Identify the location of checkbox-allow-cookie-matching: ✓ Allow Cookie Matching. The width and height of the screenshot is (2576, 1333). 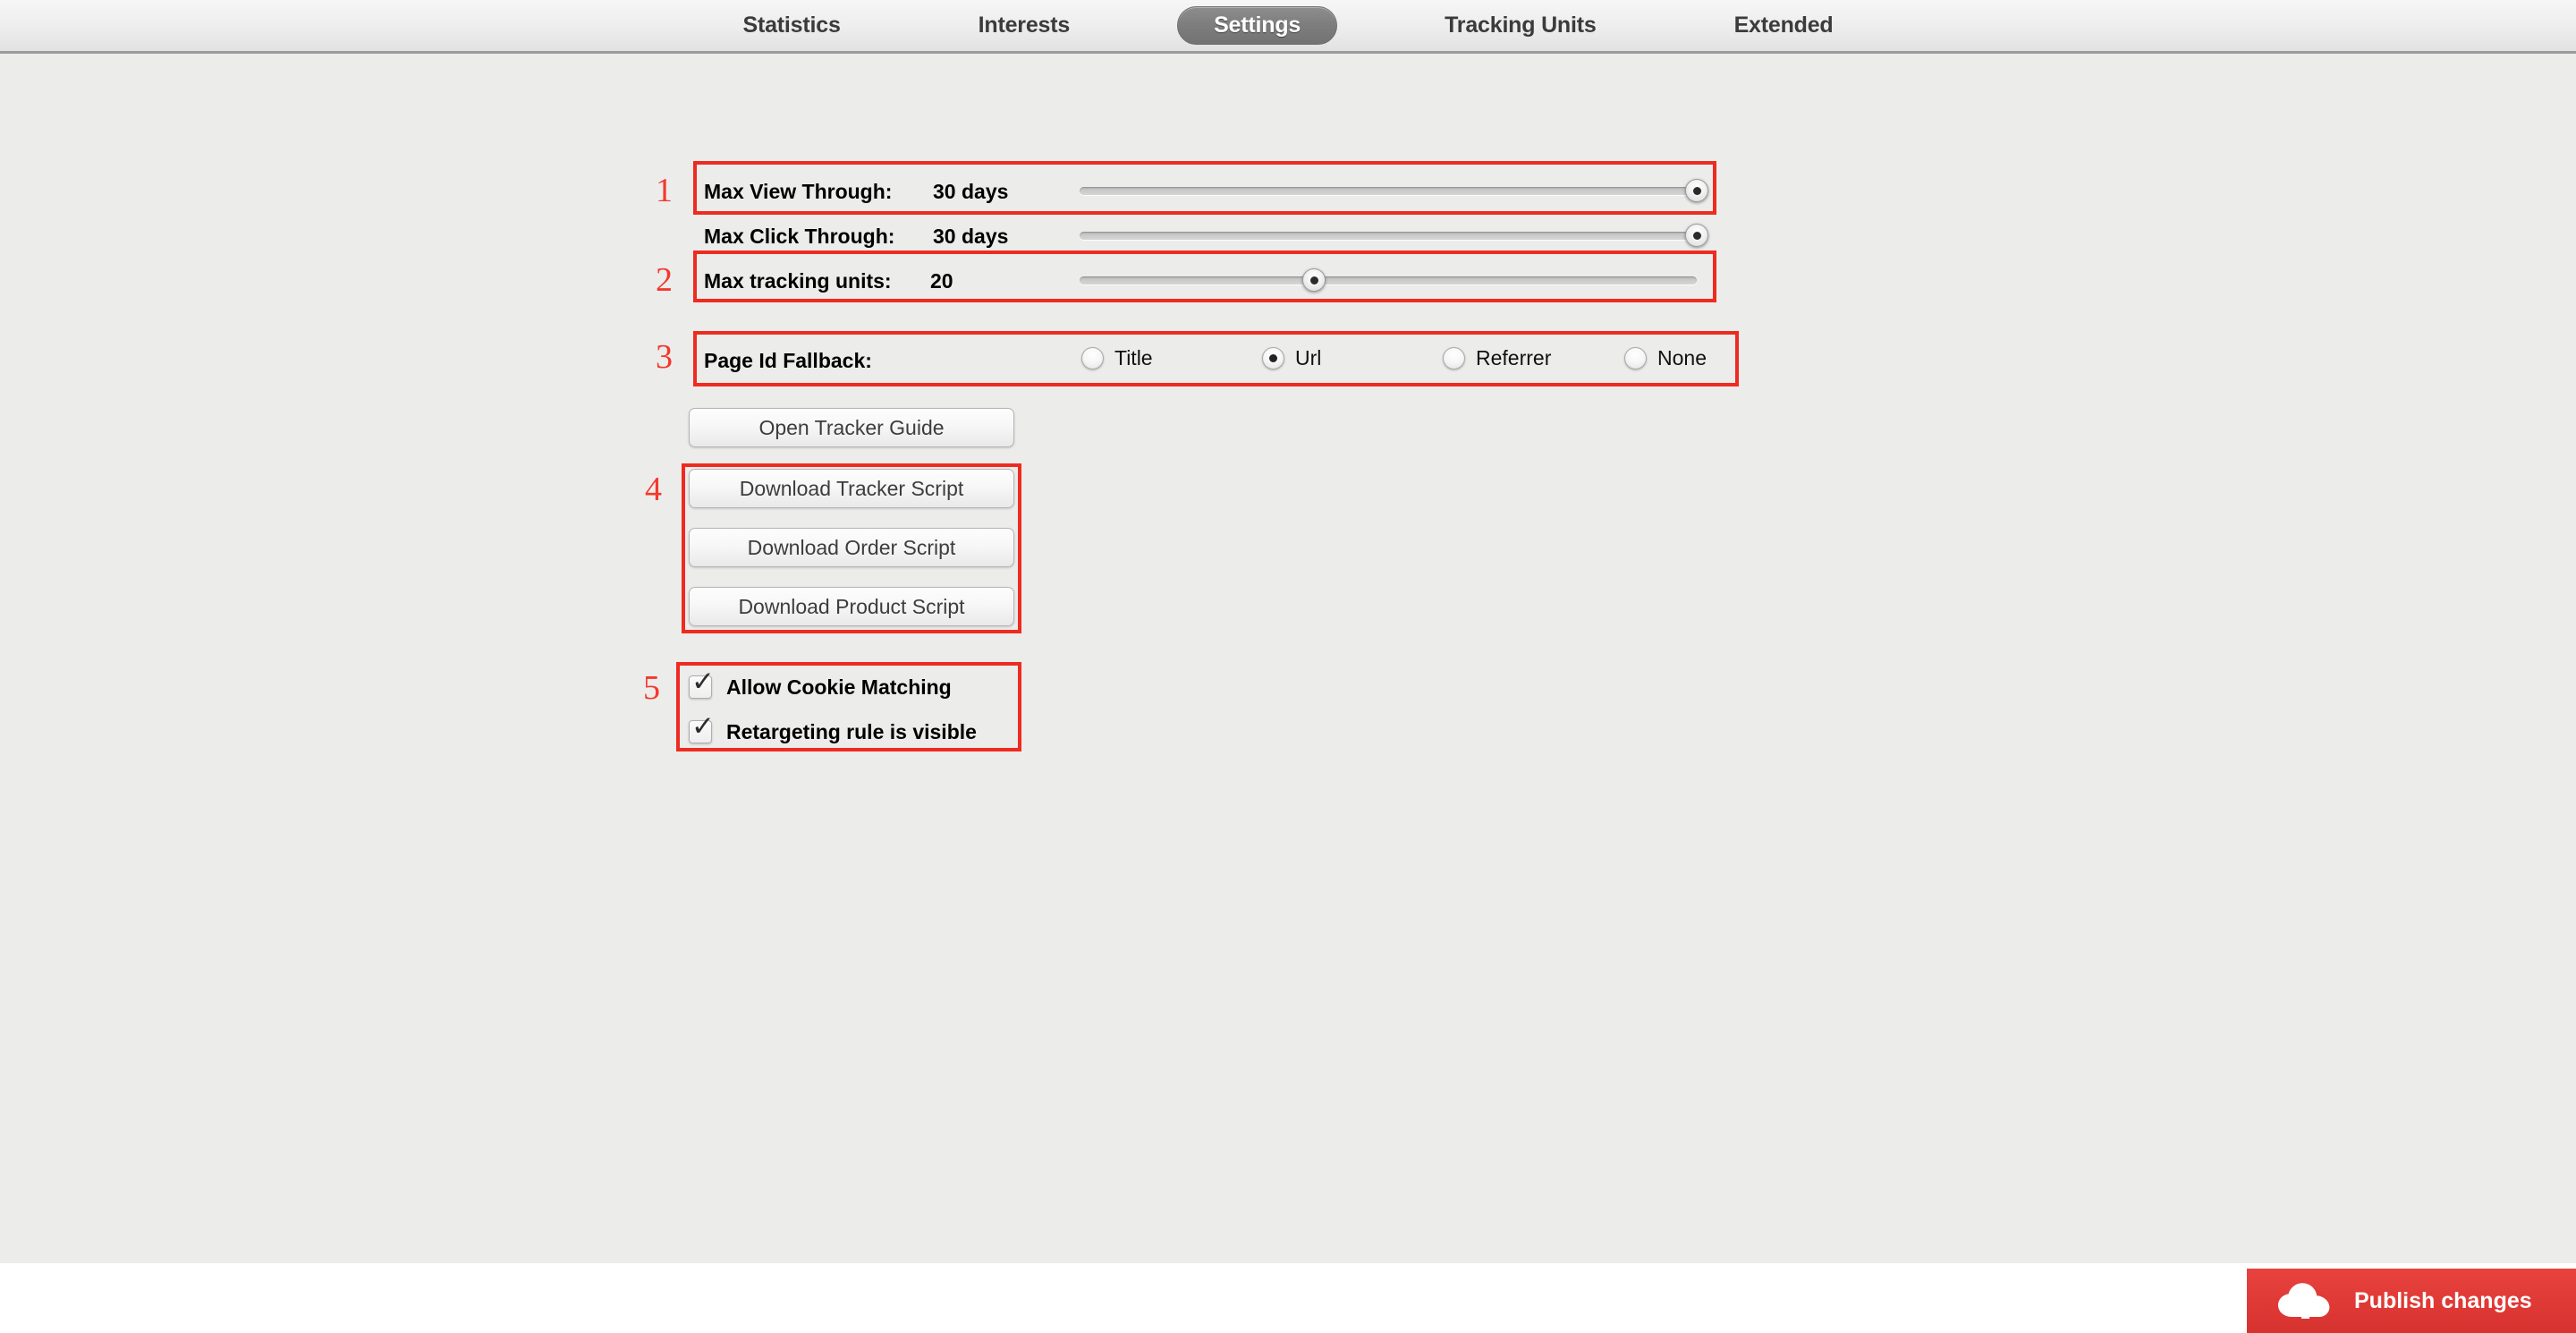
(820, 683).